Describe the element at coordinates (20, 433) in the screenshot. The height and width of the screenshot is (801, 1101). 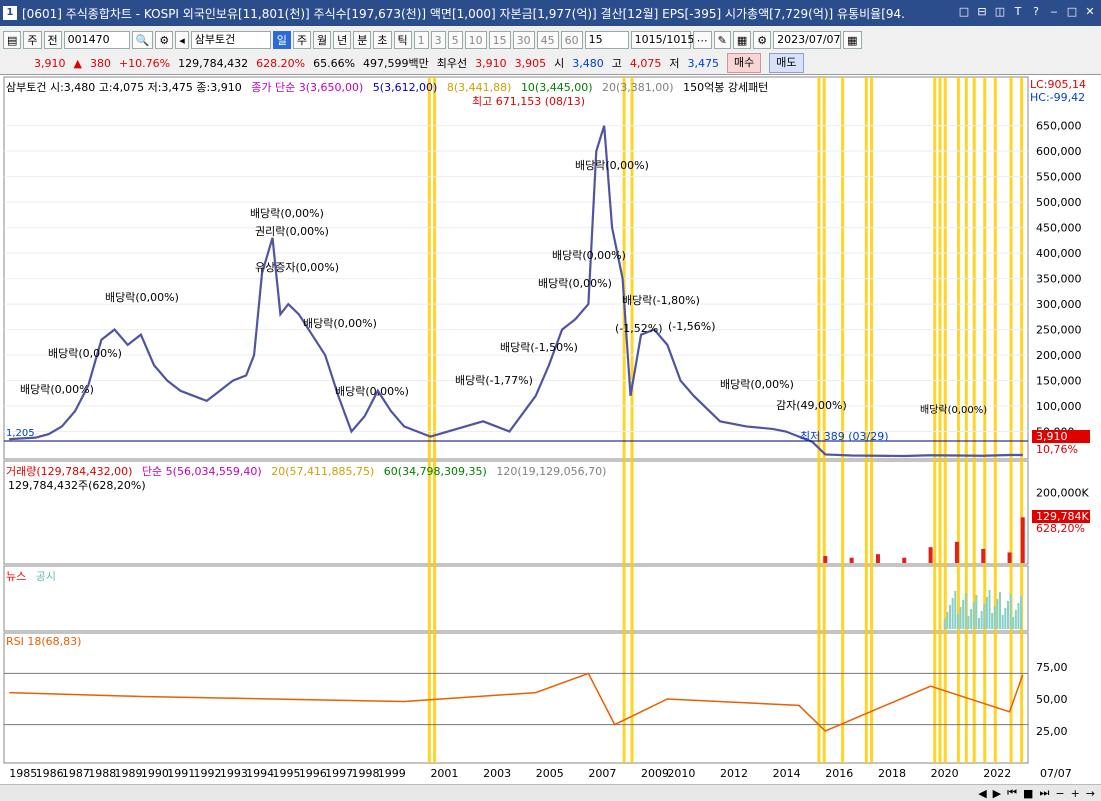
I see `start-value-label: 1,205` at that location.